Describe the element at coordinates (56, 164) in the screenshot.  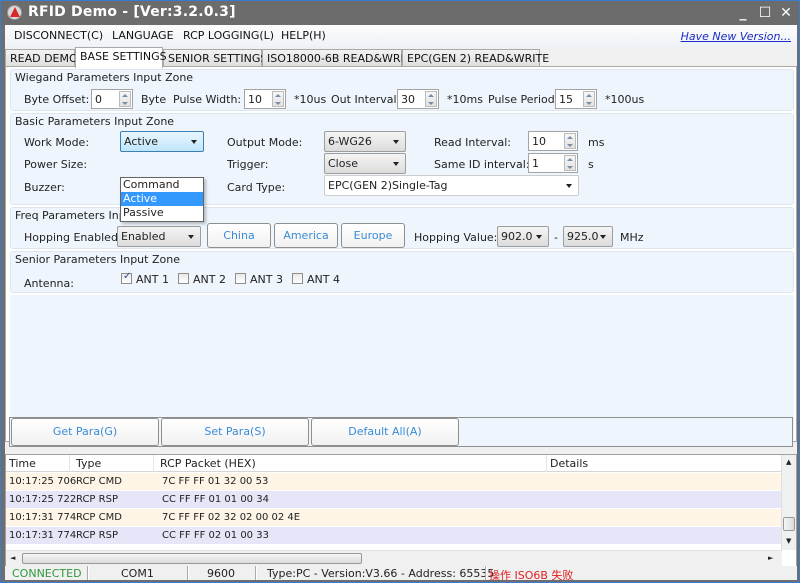
I see `power-size-label: Power Size:` at that location.